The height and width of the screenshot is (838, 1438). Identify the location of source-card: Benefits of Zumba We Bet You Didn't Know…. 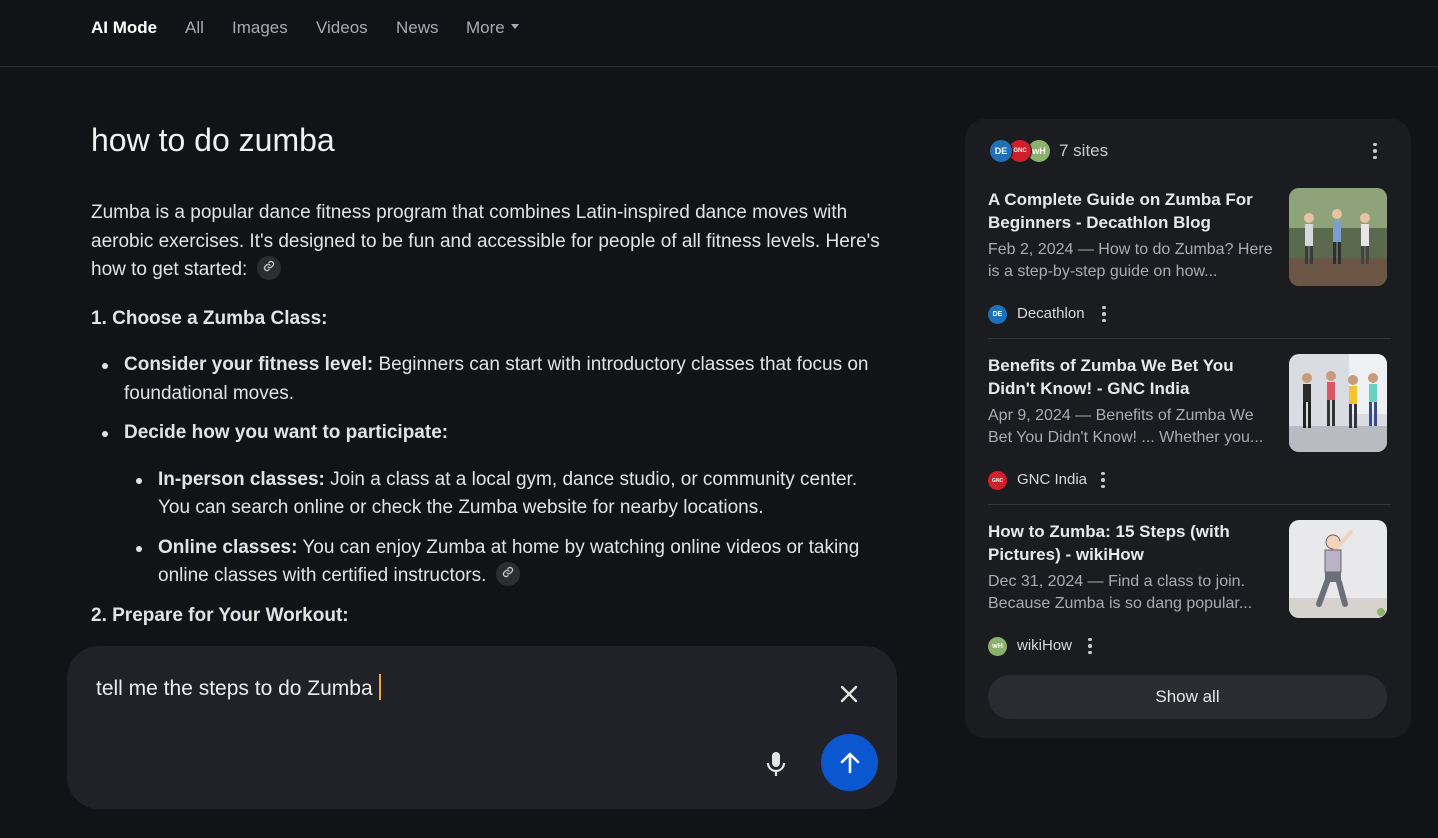
(1188, 428).